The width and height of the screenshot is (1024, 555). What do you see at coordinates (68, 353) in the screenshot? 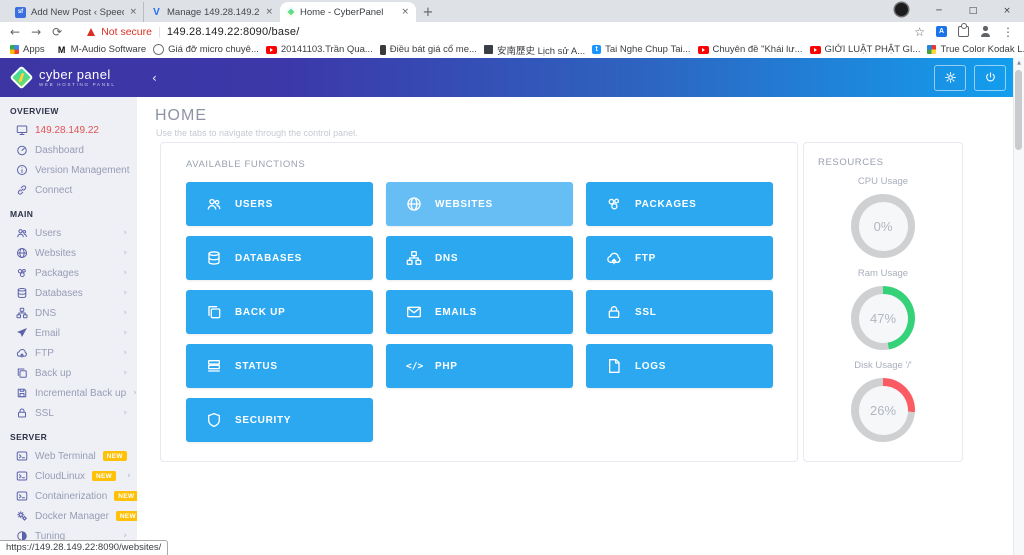
I see `sidebar-item-ftp: FTP ›` at bounding box center [68, 353].